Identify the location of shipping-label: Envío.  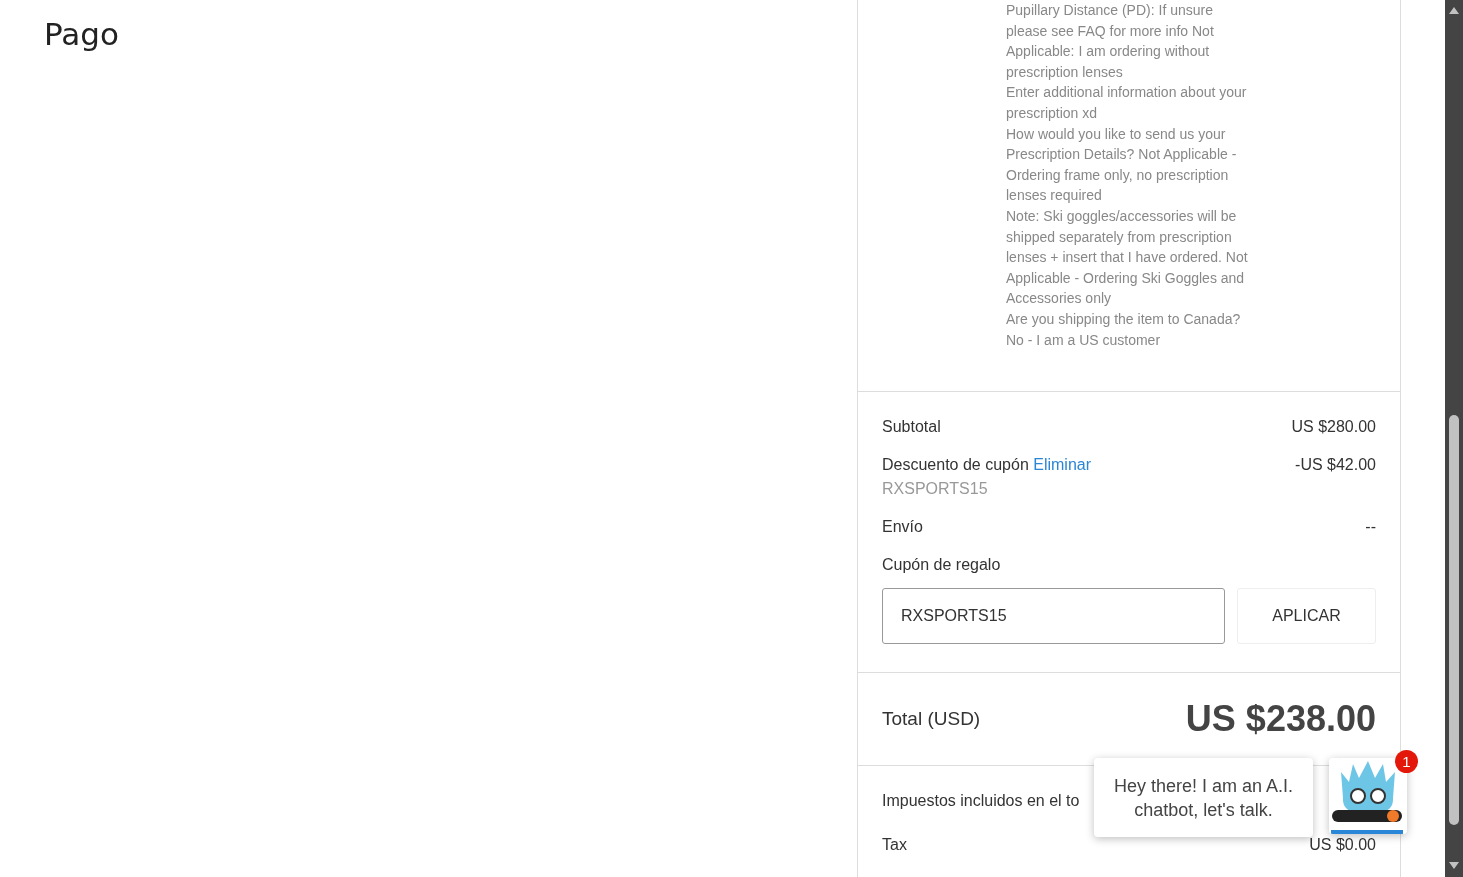
(902, 527).